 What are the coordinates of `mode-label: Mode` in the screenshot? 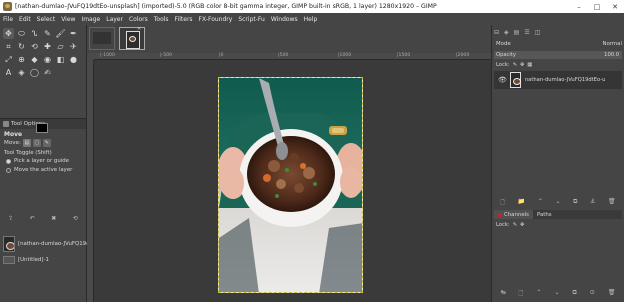 It's located at (503, 44).